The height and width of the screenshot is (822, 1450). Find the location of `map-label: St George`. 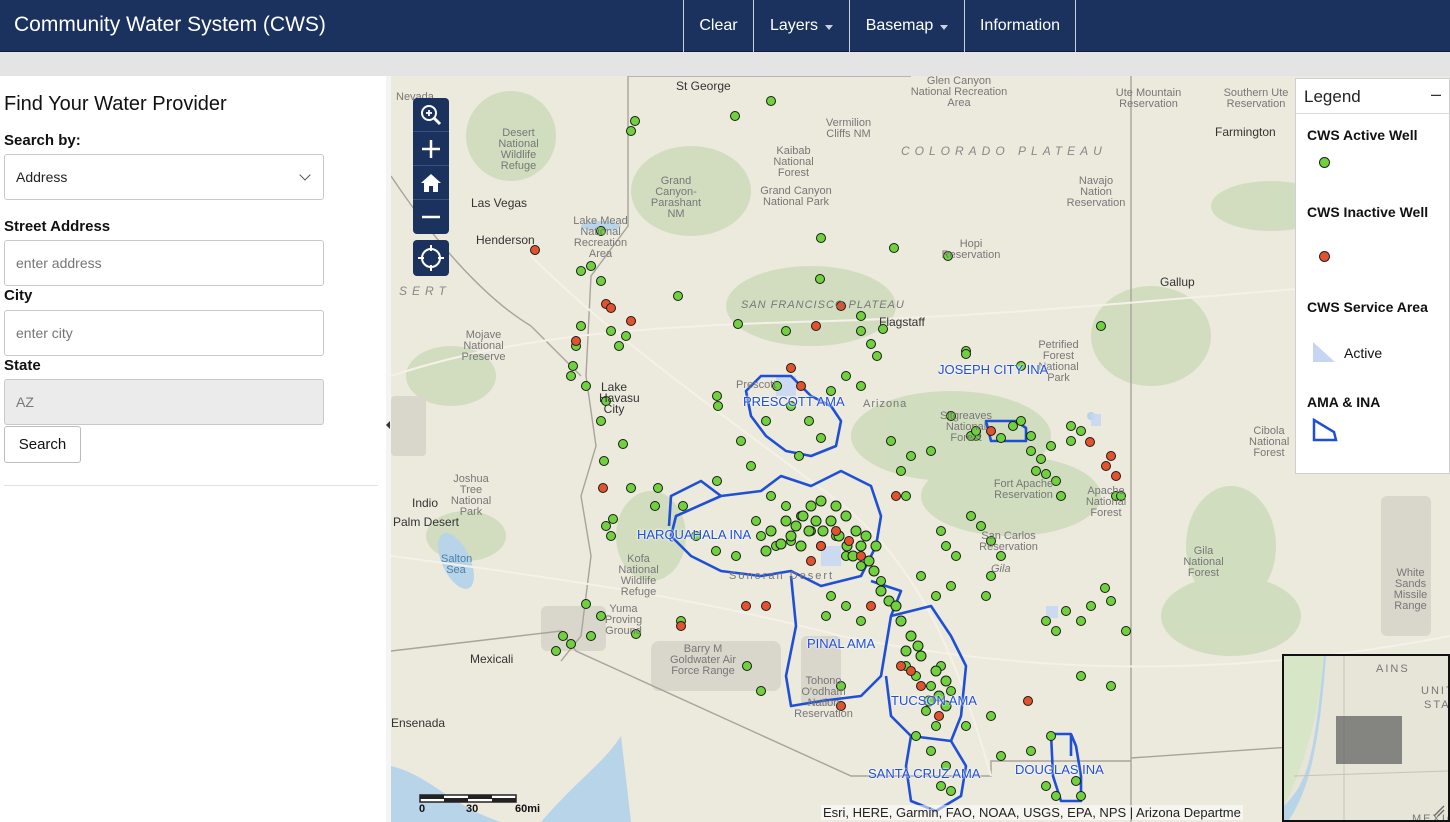

map-label: St George is located at coordinates (703, 86).